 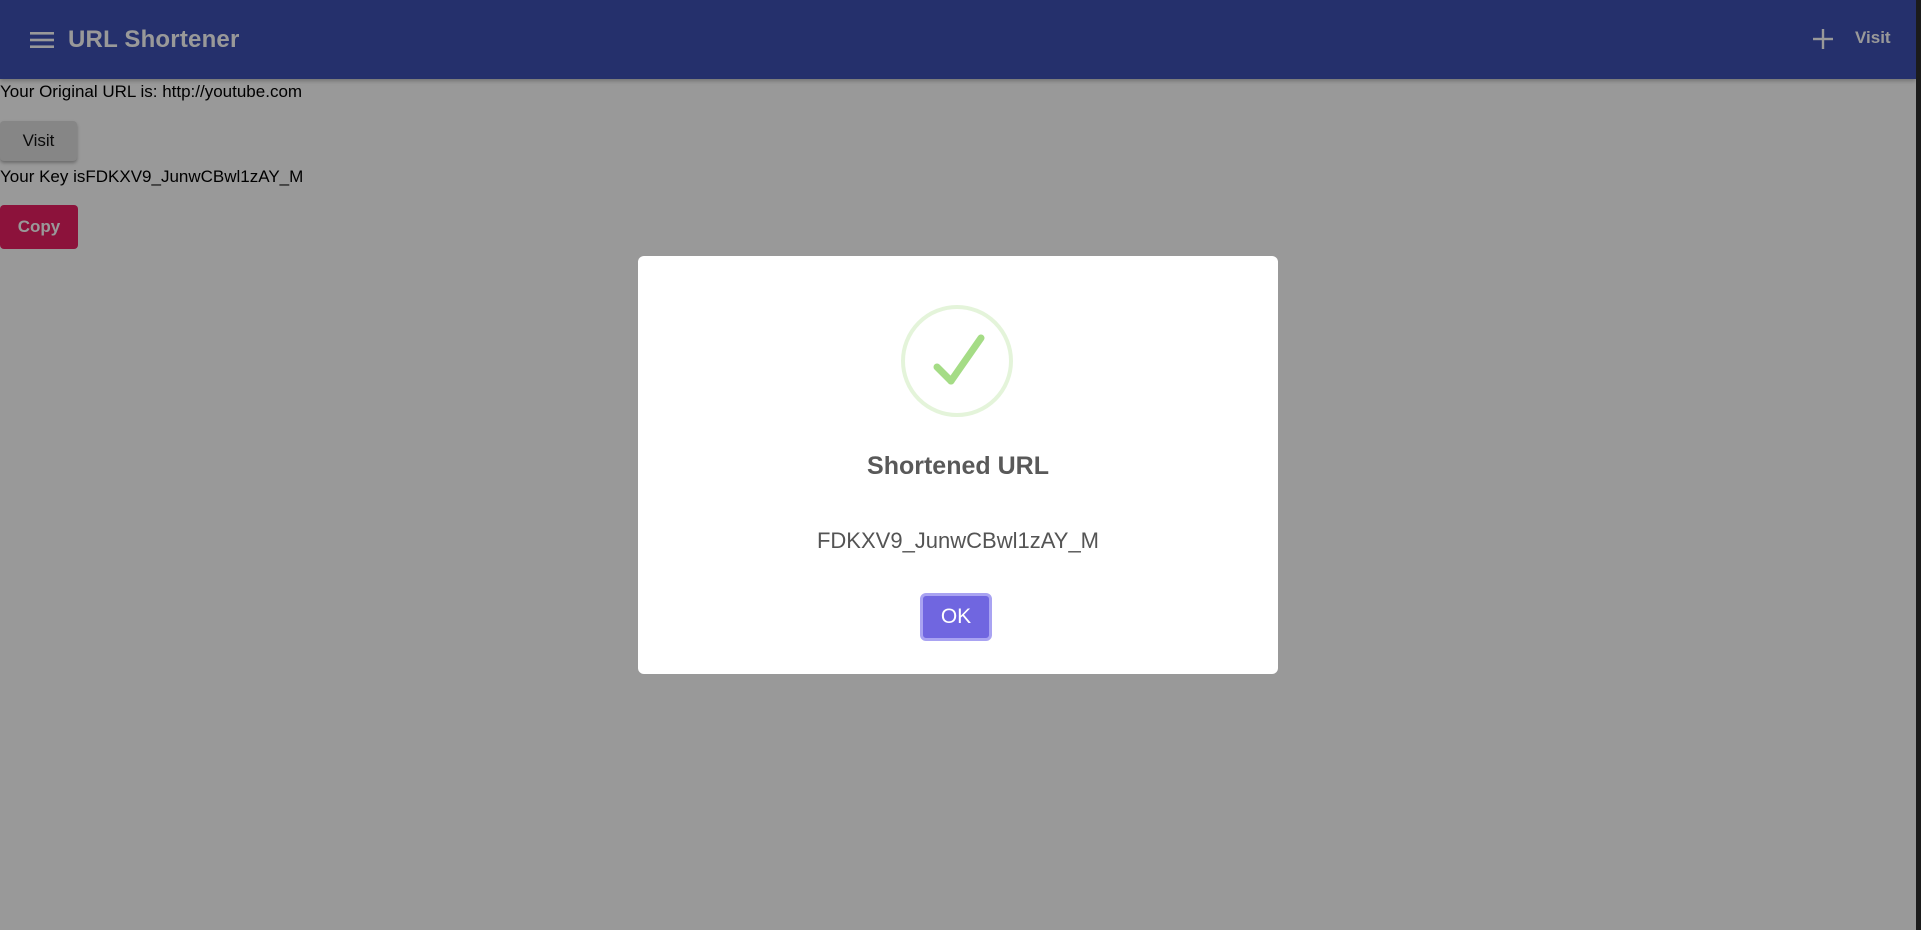 What do you see at coordinates (1918, 465) in the screenshot?
I see `window-edge` at bounding box center [1918, 465].